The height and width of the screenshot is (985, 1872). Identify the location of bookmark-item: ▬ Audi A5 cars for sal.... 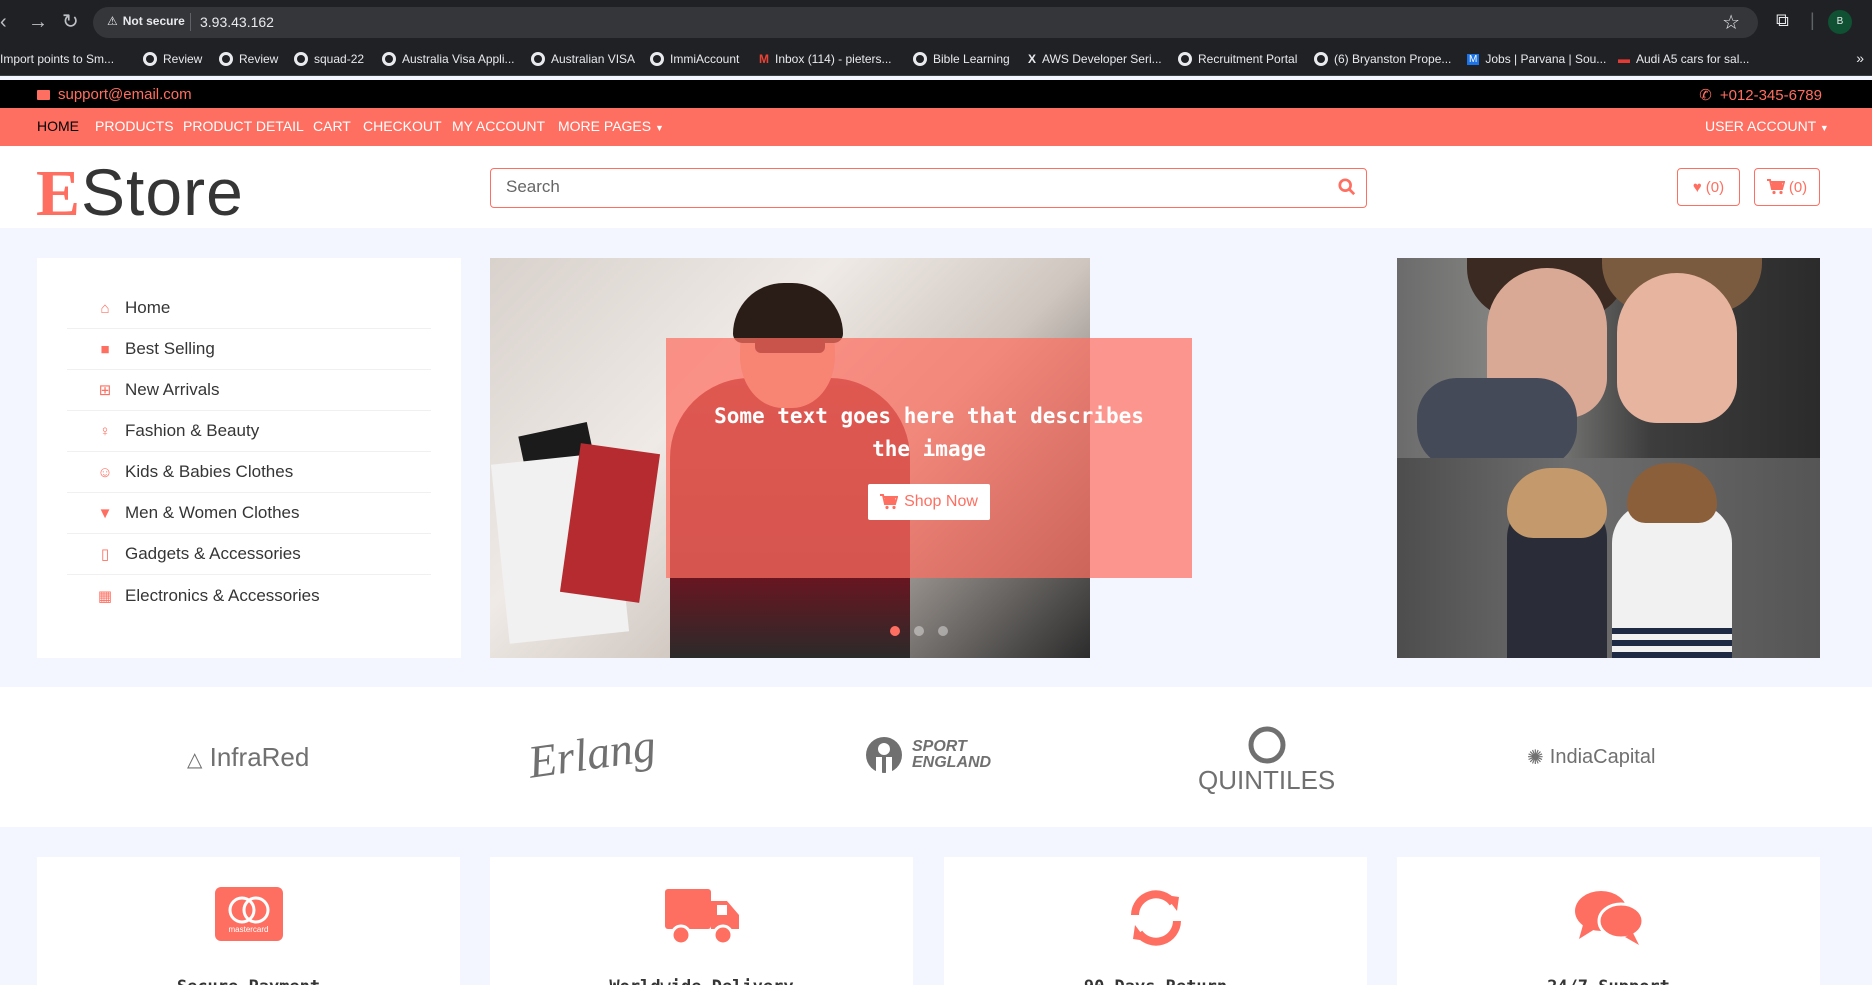
(1683, 59).